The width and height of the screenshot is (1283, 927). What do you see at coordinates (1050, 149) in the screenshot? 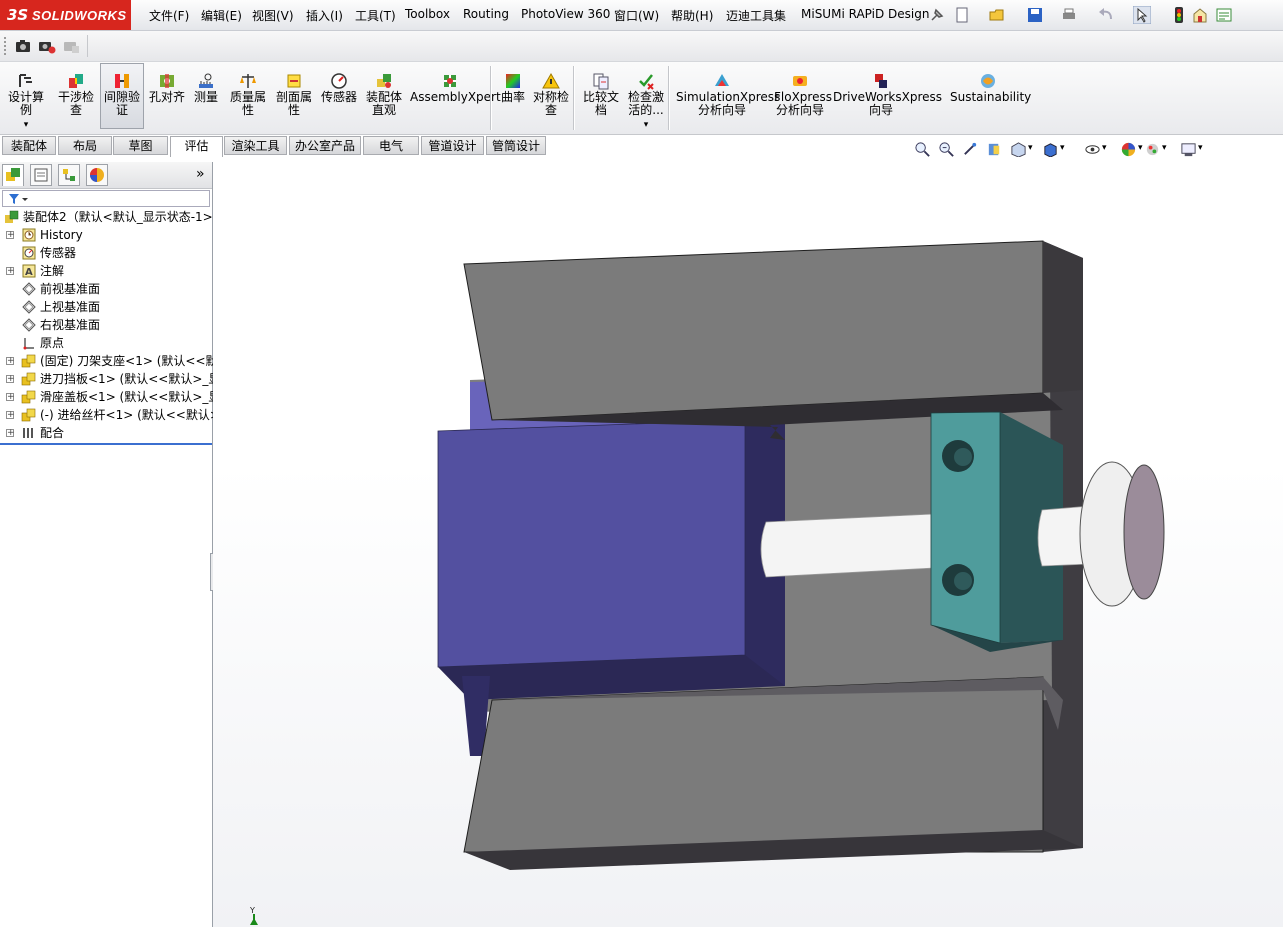
I see `display-style-icon` at bounding box center [1050, 149].